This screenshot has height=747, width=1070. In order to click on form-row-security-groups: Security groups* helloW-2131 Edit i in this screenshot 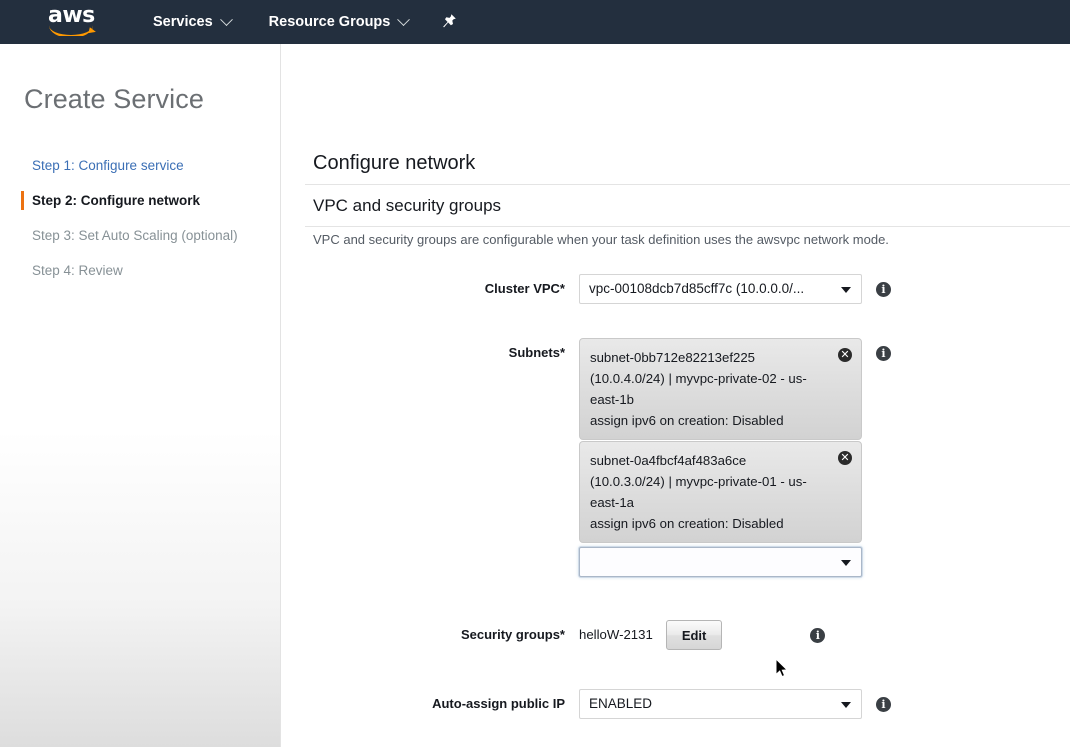, I will do `click(554, 635)`.